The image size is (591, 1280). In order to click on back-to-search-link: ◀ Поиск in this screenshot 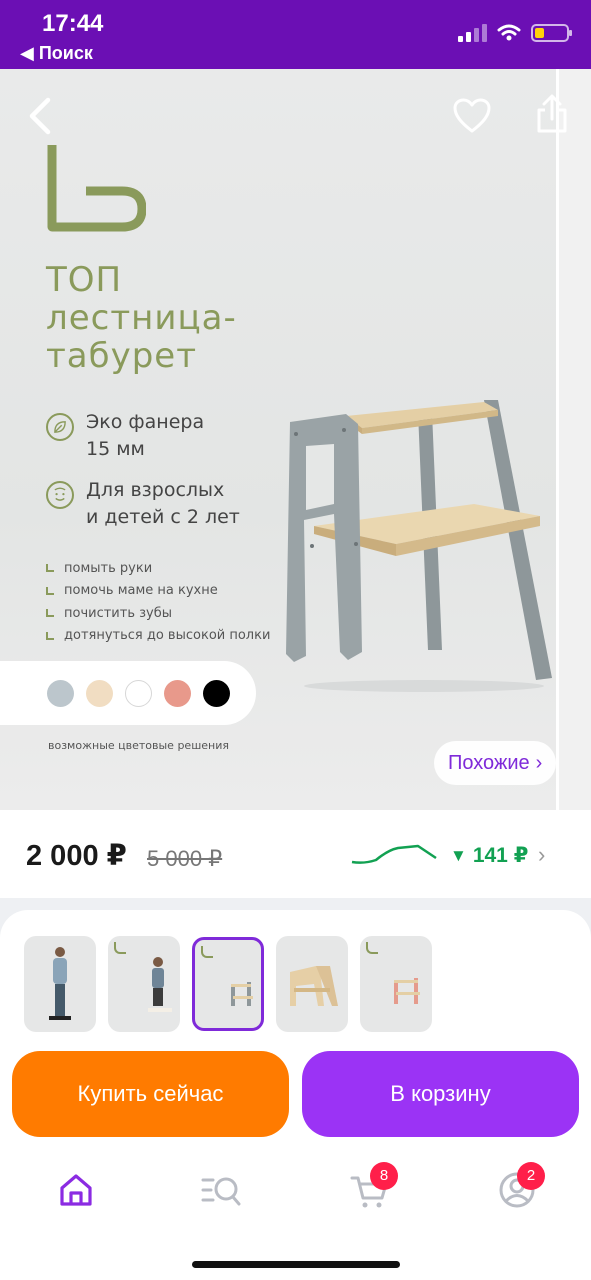, I will do `click(56, 53)`.